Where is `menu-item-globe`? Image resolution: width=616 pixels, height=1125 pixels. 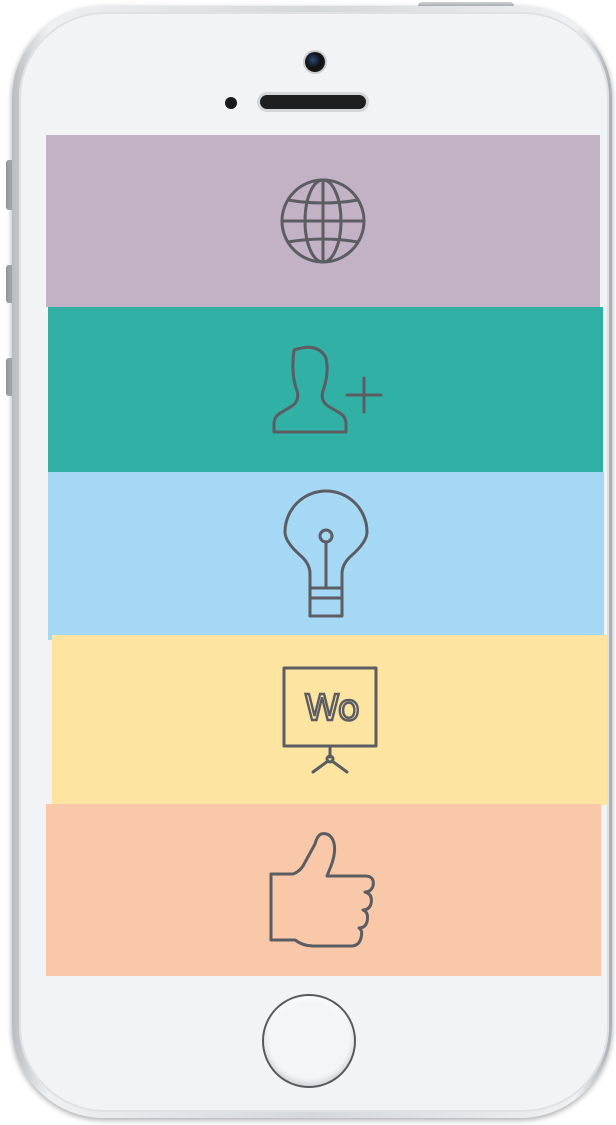
menu-item-globe is located at coordinates (323, 221).